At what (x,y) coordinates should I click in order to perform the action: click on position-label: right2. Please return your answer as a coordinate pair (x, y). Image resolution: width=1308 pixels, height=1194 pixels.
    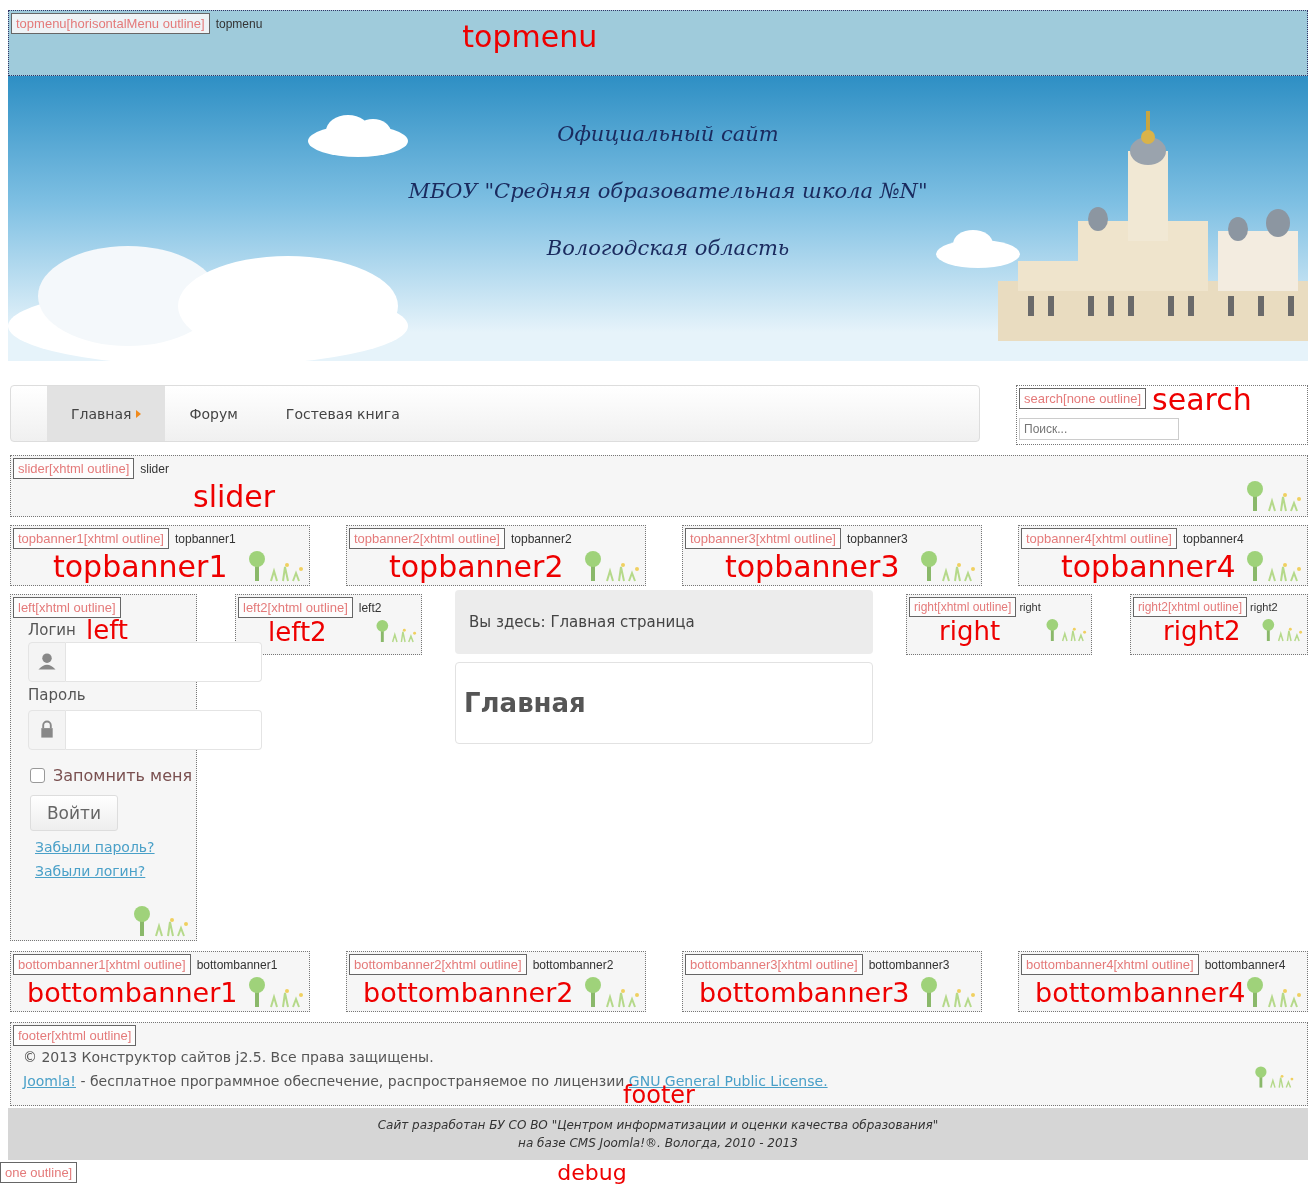
    Looking at the image, I should click on (1202, 631).